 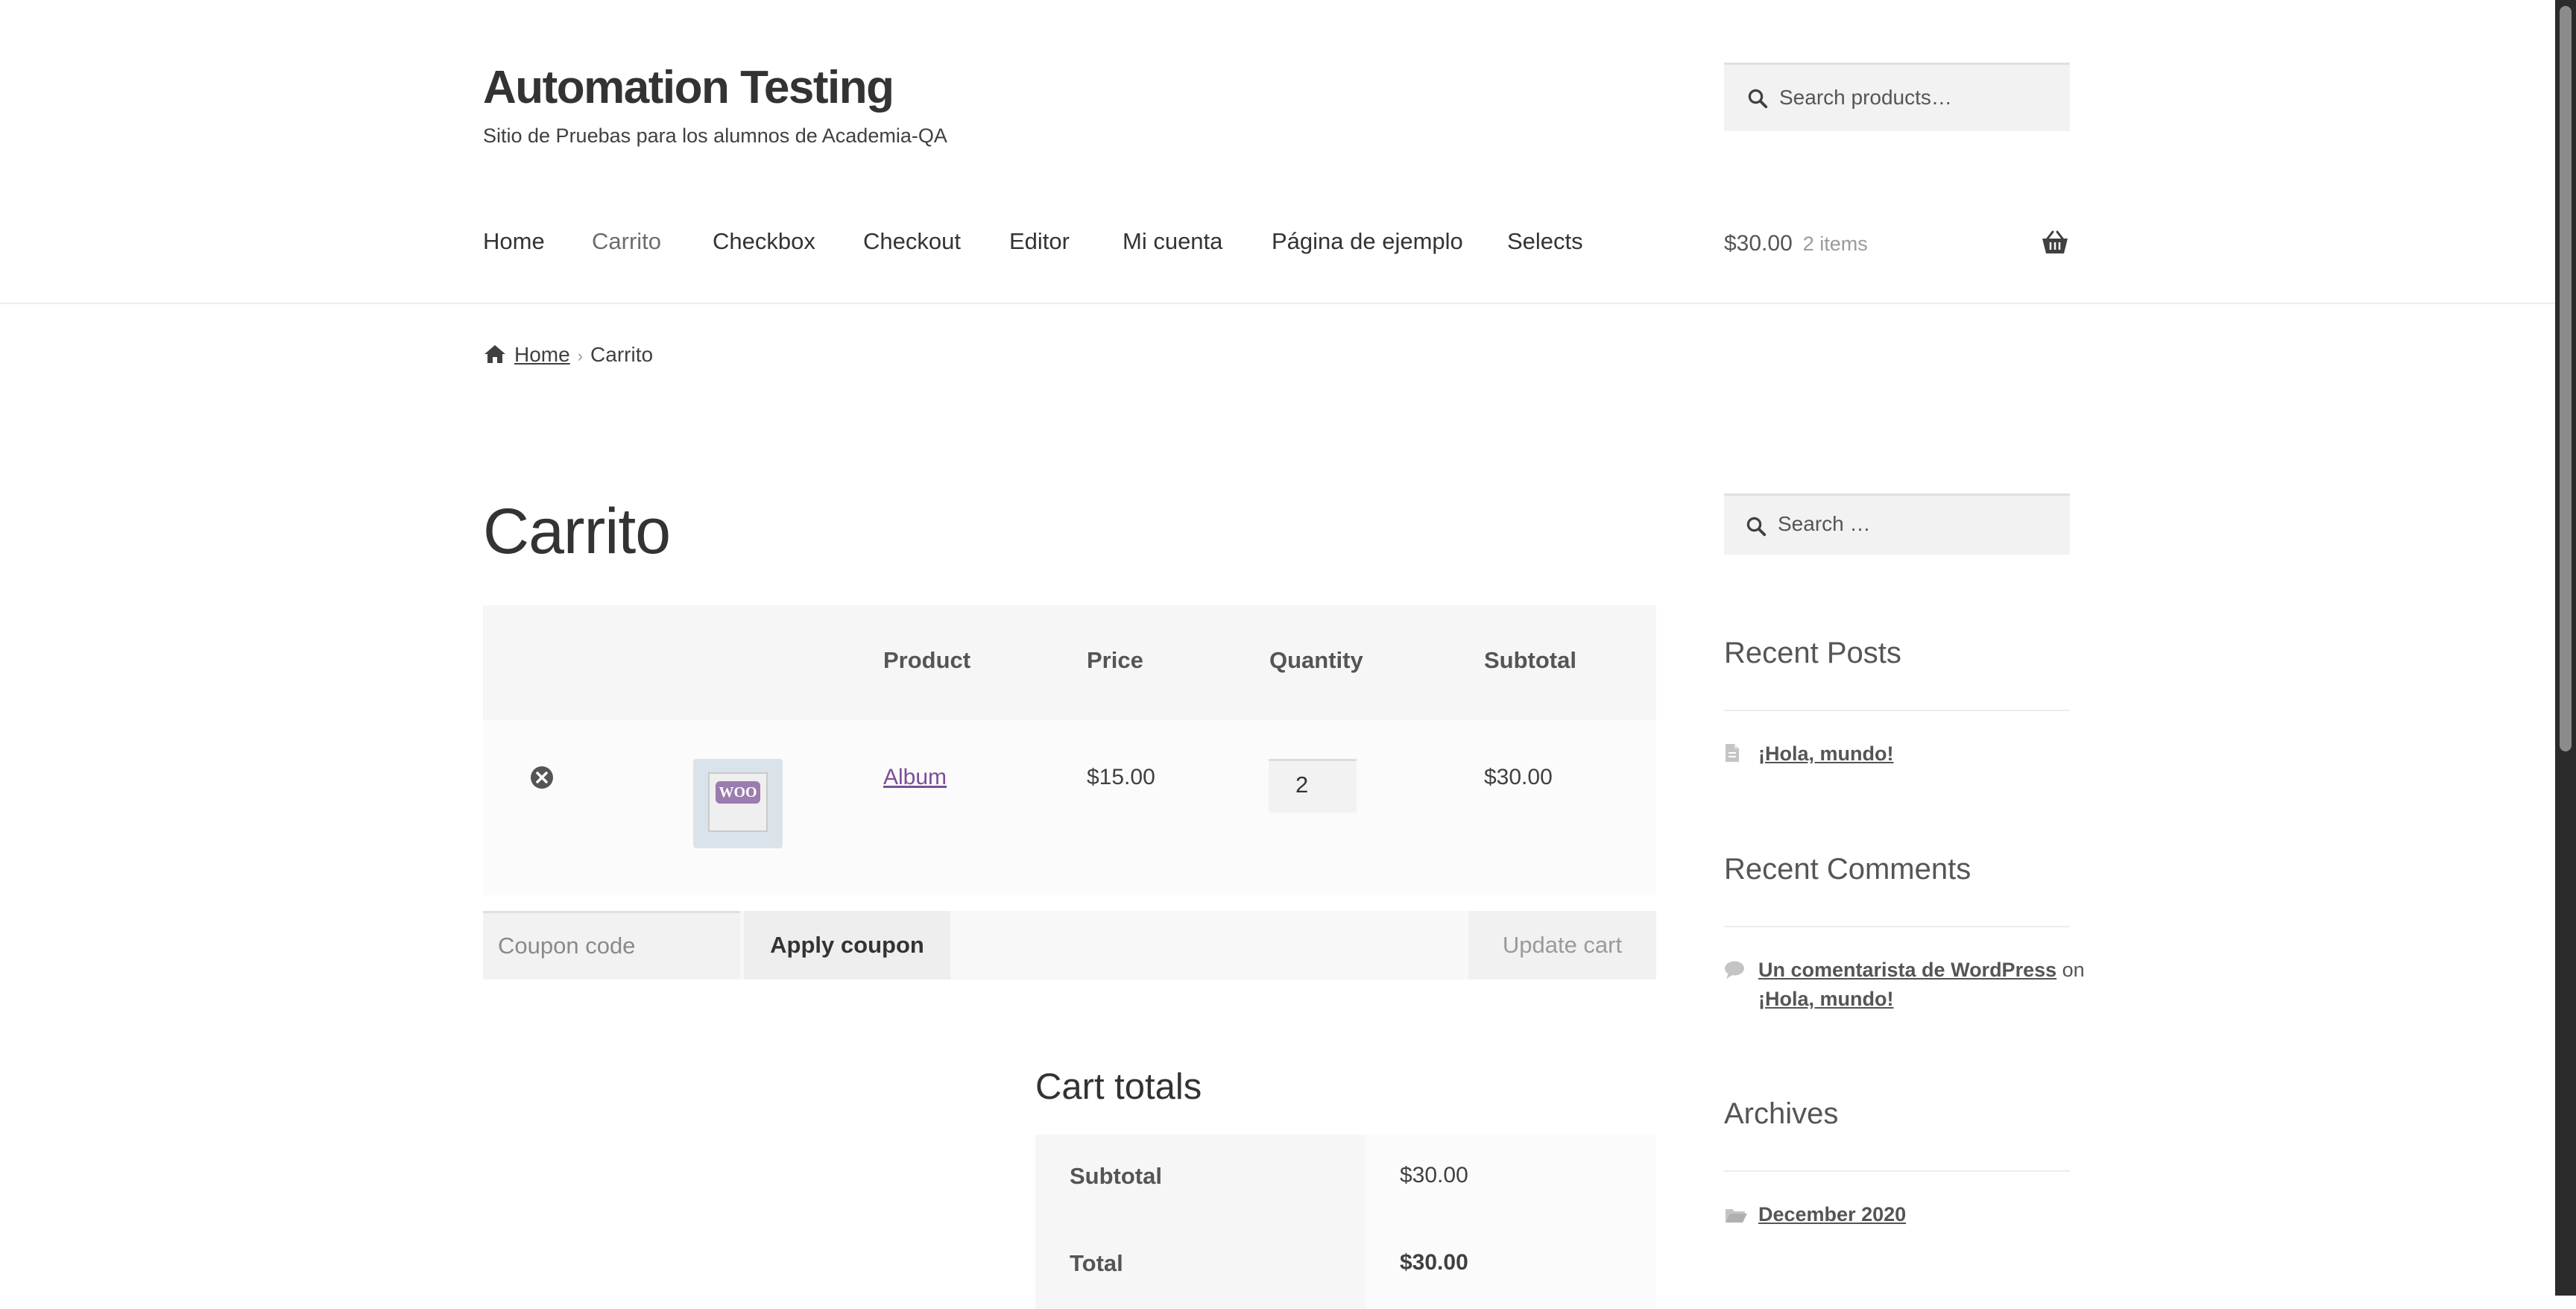 What do you see at coordinates (847, 945) in the screenshot?
I see `apply-coupon-button: Apply coupon` at bounding box center [847, 945].